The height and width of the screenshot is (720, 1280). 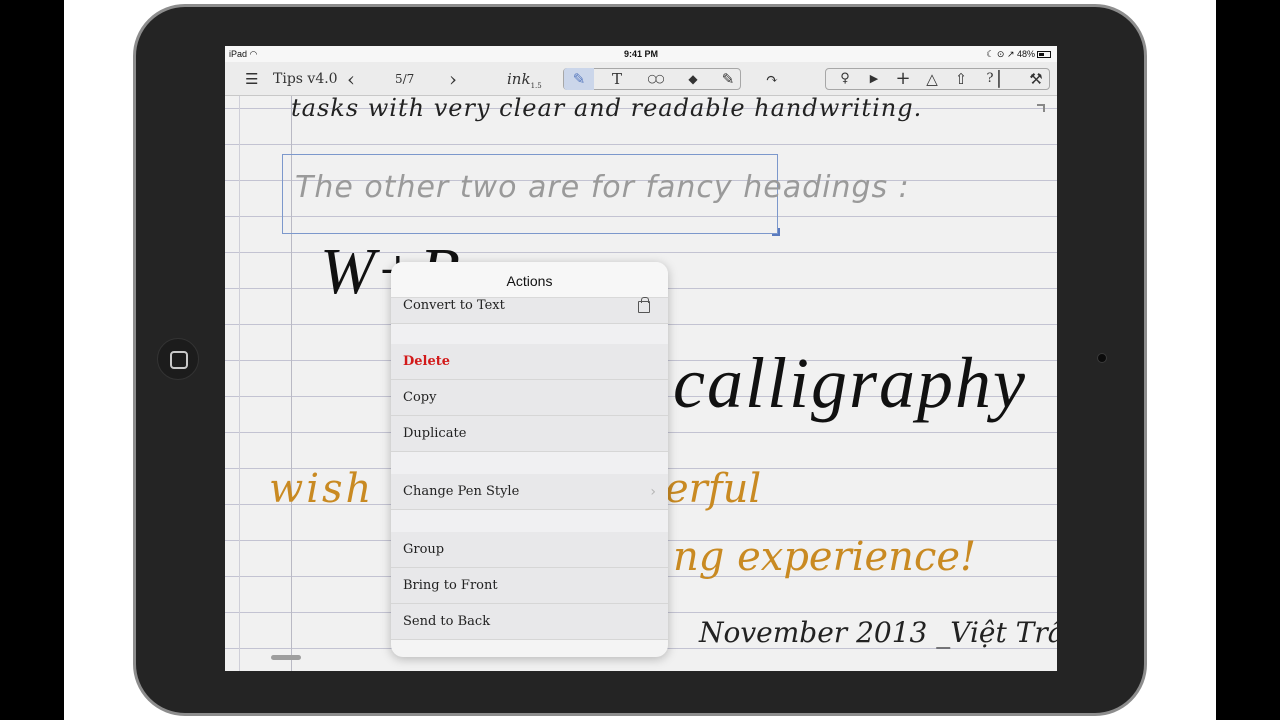 What do you see at coordinates (961, 79) in the screenshot?
I see `share-icon: ⇧` at bounding box center [961, 79].